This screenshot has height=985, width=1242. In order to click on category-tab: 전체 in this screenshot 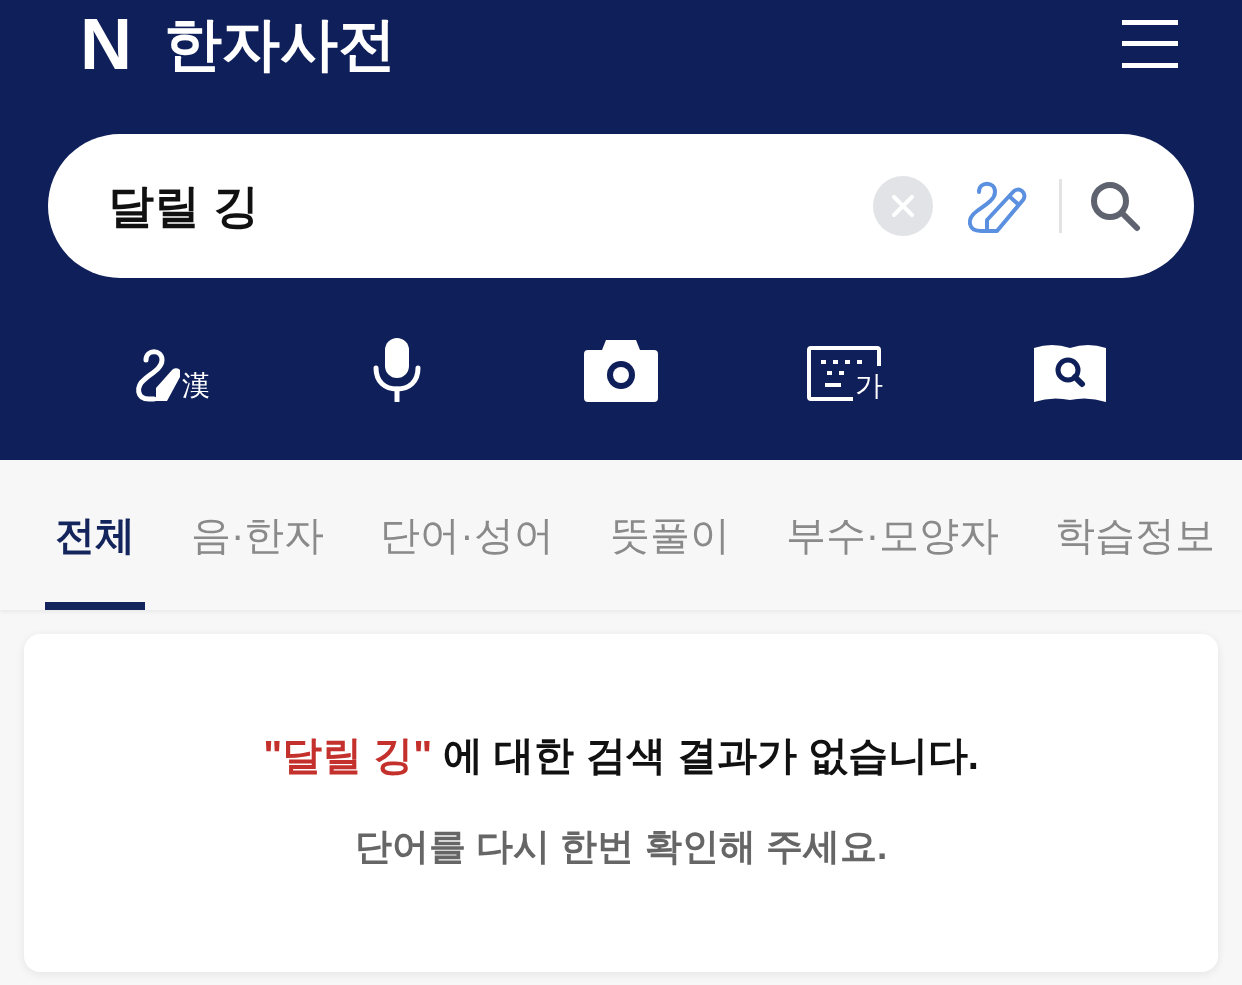, I will do `click(95, 535)`.